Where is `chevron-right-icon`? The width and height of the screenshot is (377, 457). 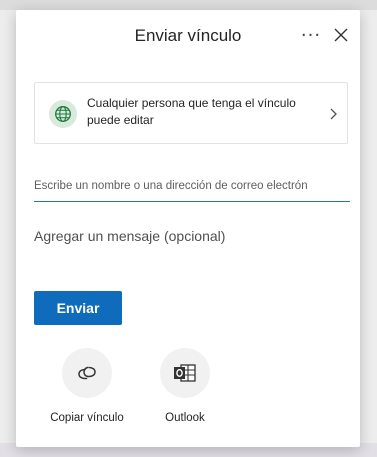
chevron-right-icon is located at coordinates (333, 114).